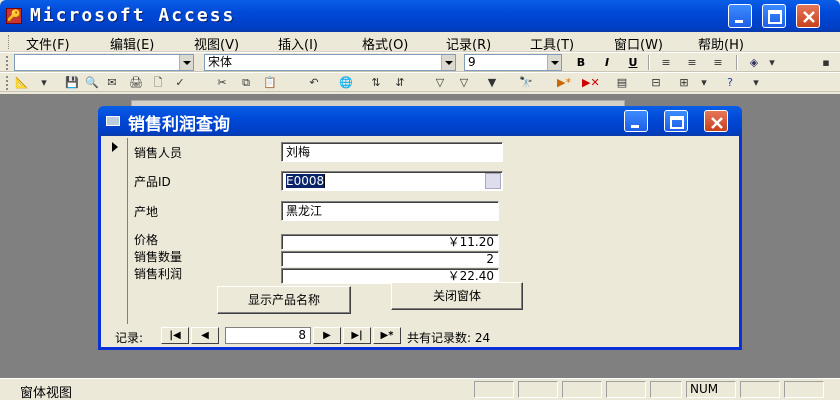 This screenshot has height=400, width=840. Describe the element at coordinates (420, 121) in the screenshot. I see `form-title-bar: 销售利润查询` at that location.